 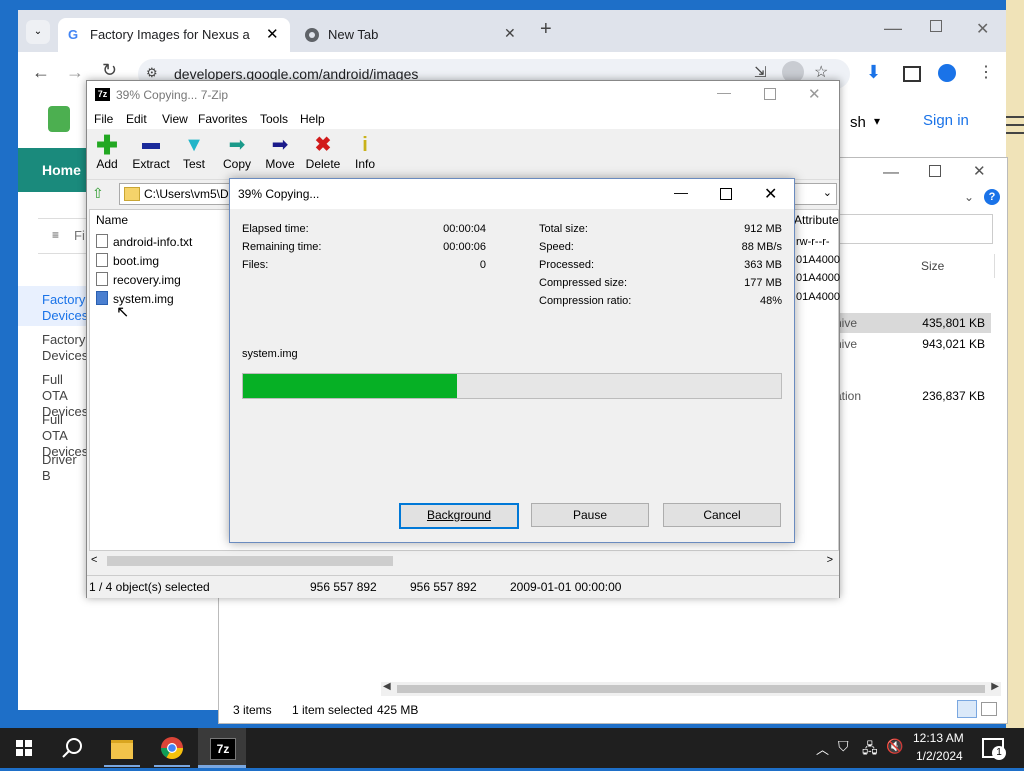 I want to click on large-icons-view-icon, so click(x=989, y=709).